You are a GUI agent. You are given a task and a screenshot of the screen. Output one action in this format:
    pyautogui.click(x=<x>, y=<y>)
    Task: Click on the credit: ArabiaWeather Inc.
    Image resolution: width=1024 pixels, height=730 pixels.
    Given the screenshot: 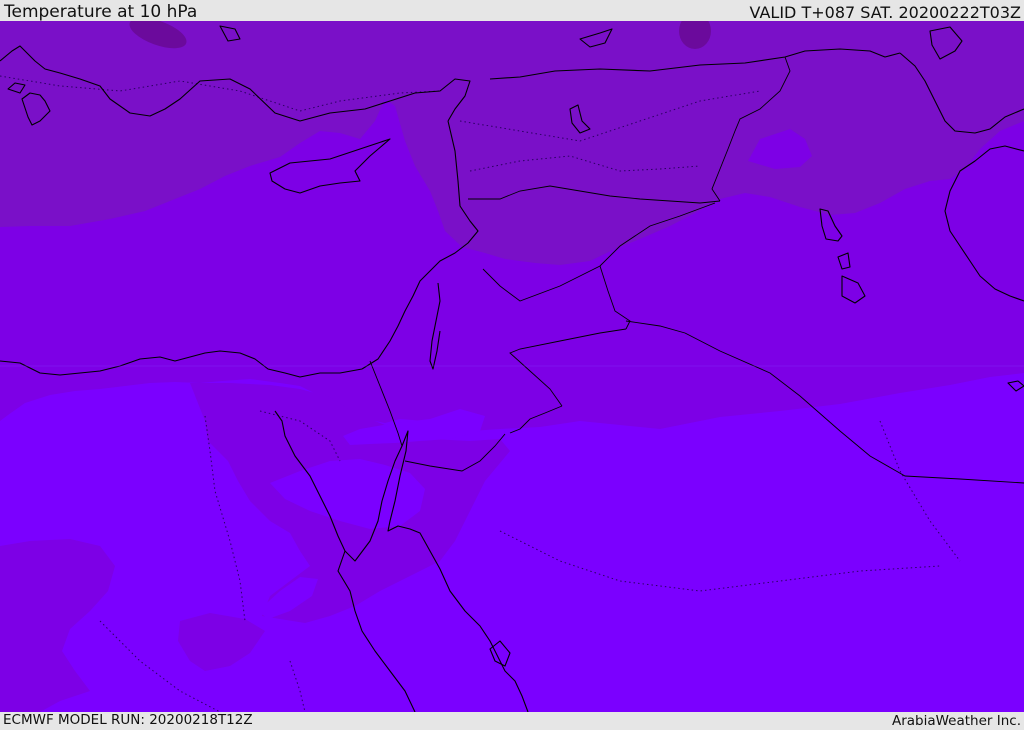 What is the action you would take?
    pyautogui.click(x=956, y=721)
    